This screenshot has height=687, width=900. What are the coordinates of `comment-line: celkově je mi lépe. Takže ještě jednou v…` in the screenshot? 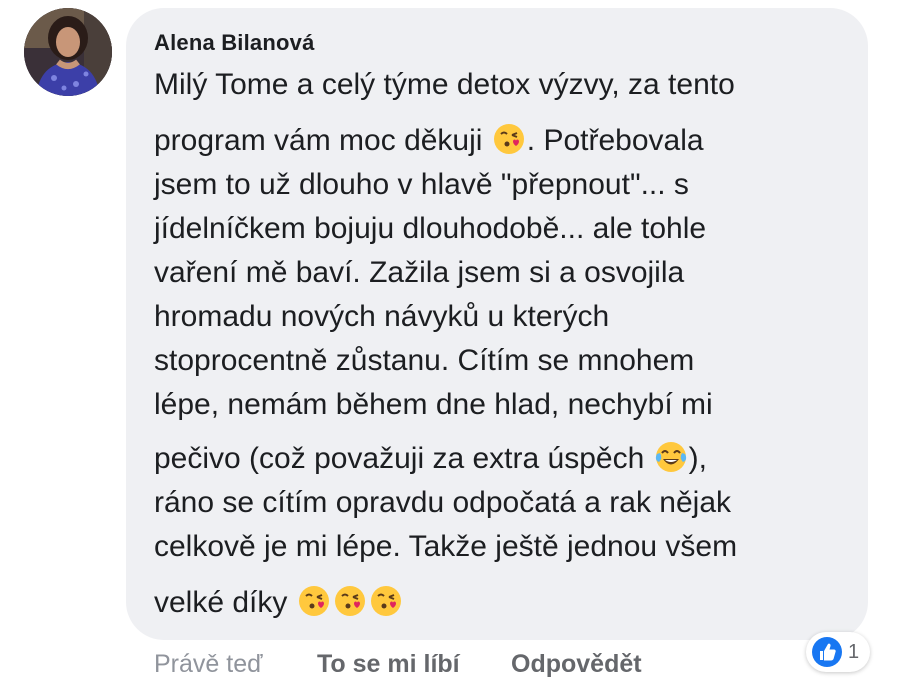 It's located at (446, 546).